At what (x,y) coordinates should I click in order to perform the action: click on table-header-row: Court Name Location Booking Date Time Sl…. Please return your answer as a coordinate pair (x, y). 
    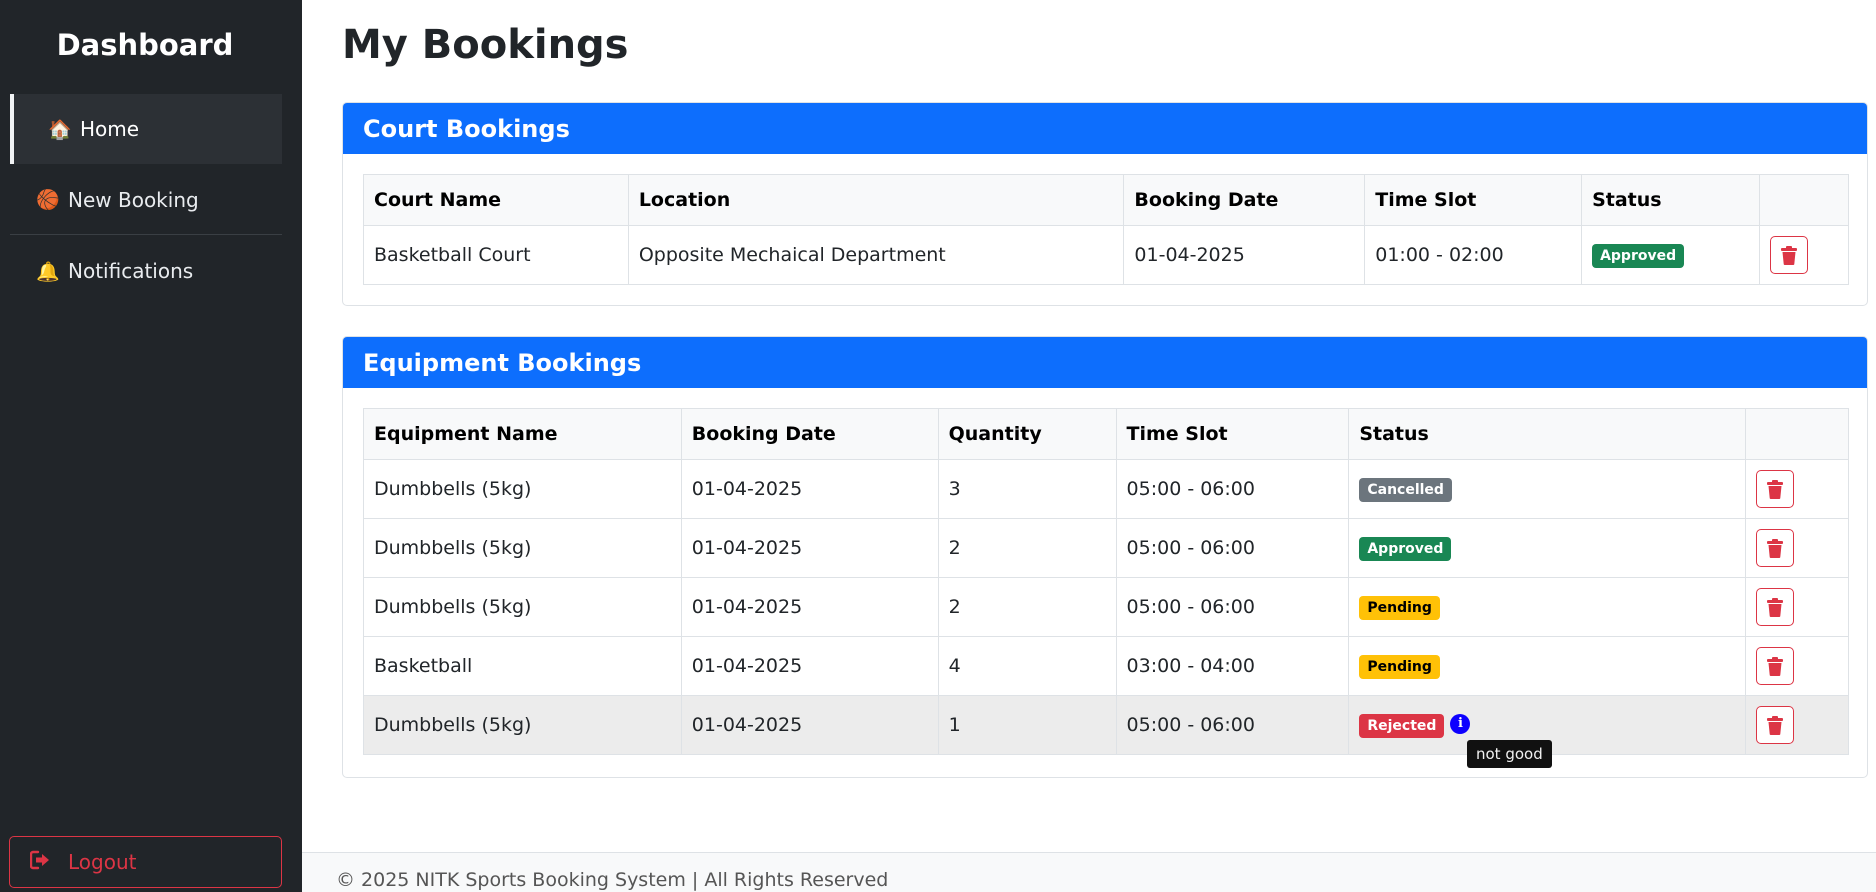
    Looking at the image, I should click on (1106, 200).